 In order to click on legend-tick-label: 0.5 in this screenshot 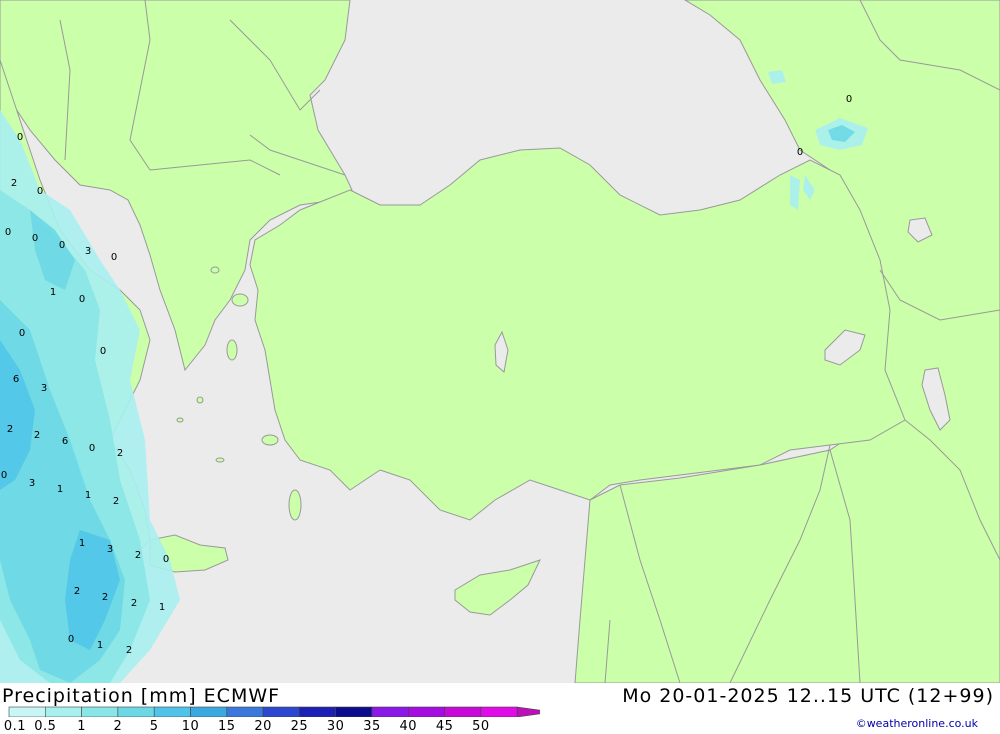, I will do `click(45, 726)`.